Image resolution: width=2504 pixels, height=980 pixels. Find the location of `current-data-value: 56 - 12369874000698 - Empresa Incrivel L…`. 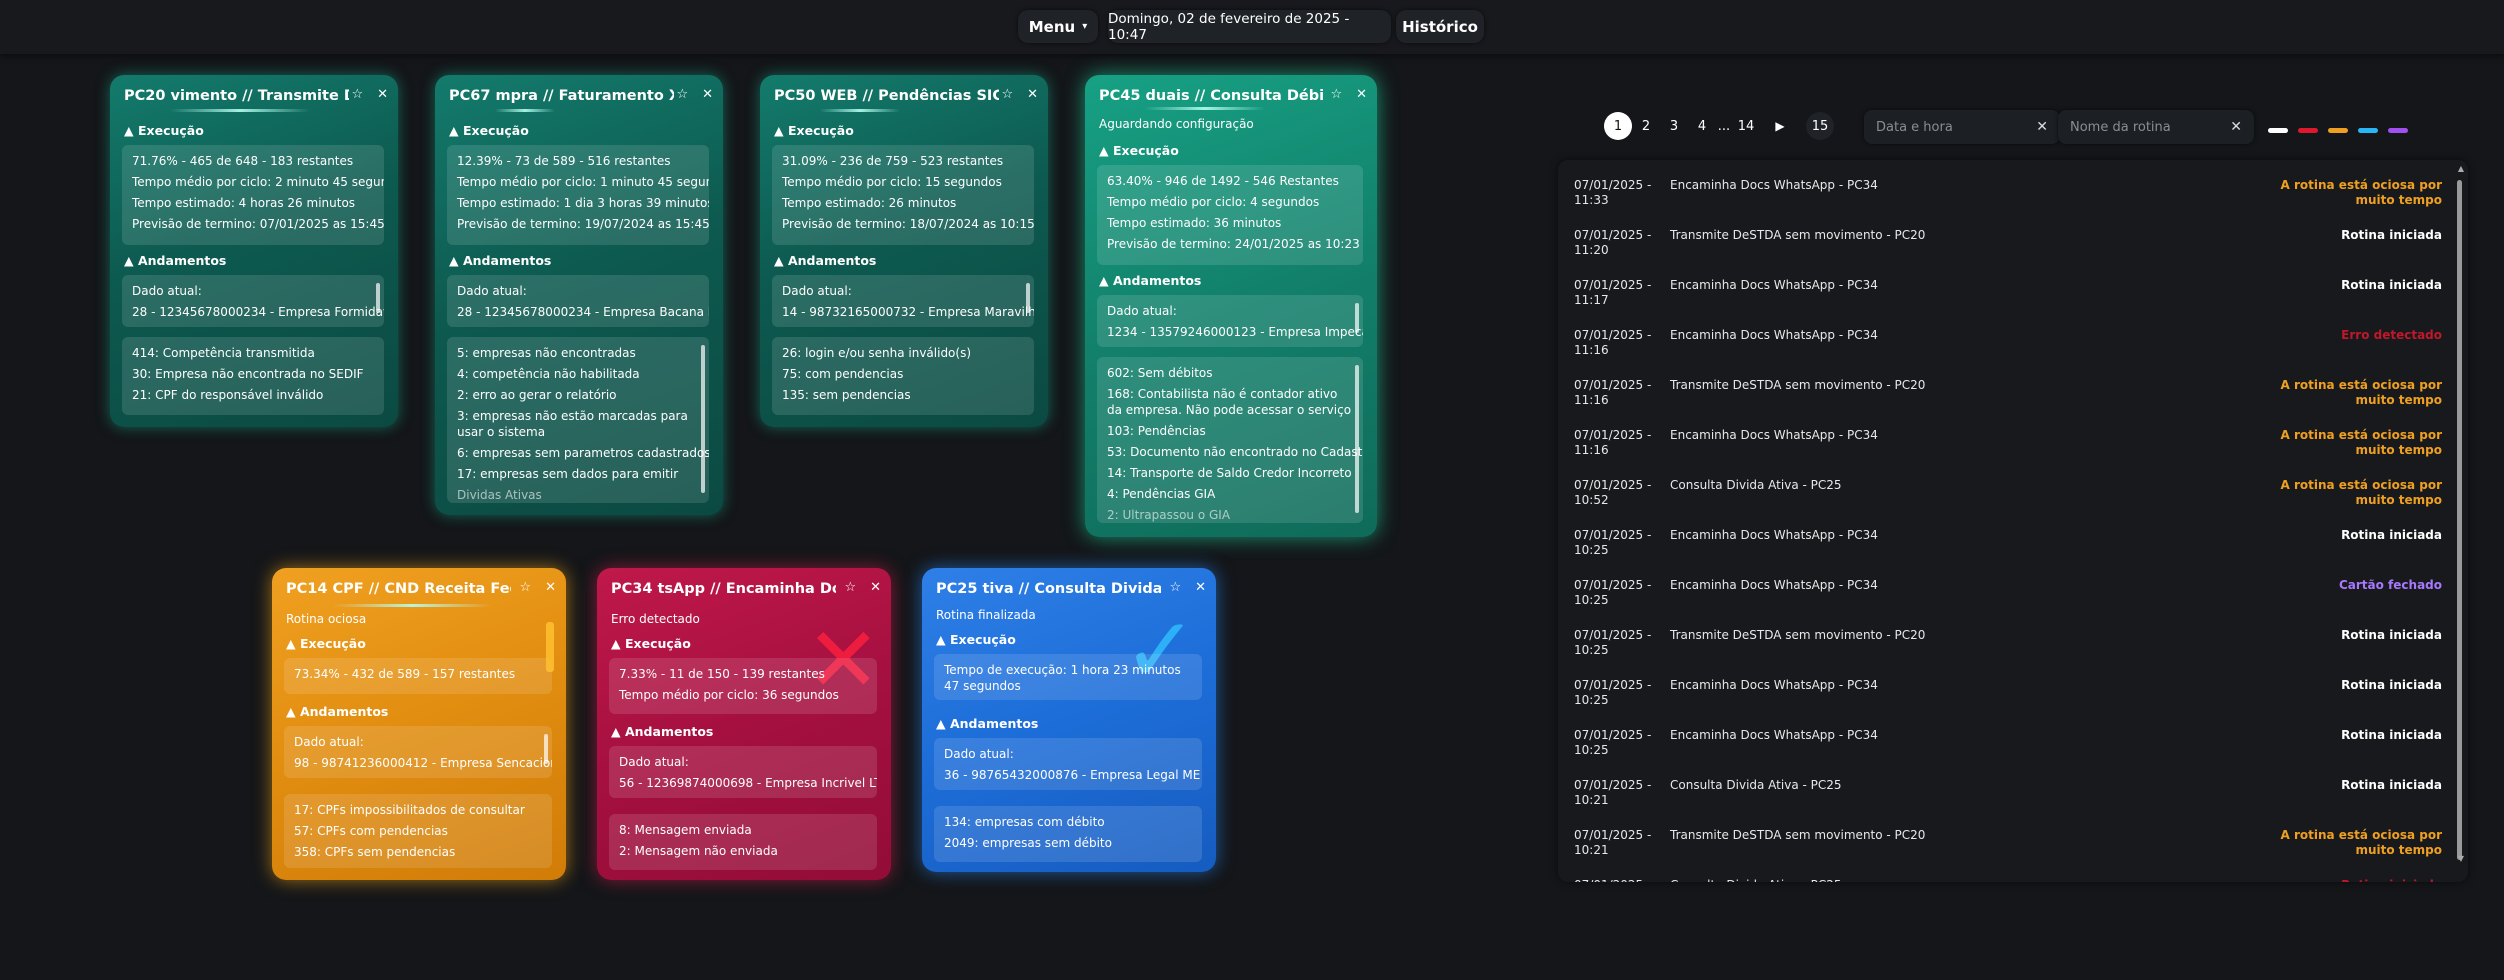

current-data-value: 56 - 12369874000698 - Empresa Incrivel L… is located at coordinates (748, 783).